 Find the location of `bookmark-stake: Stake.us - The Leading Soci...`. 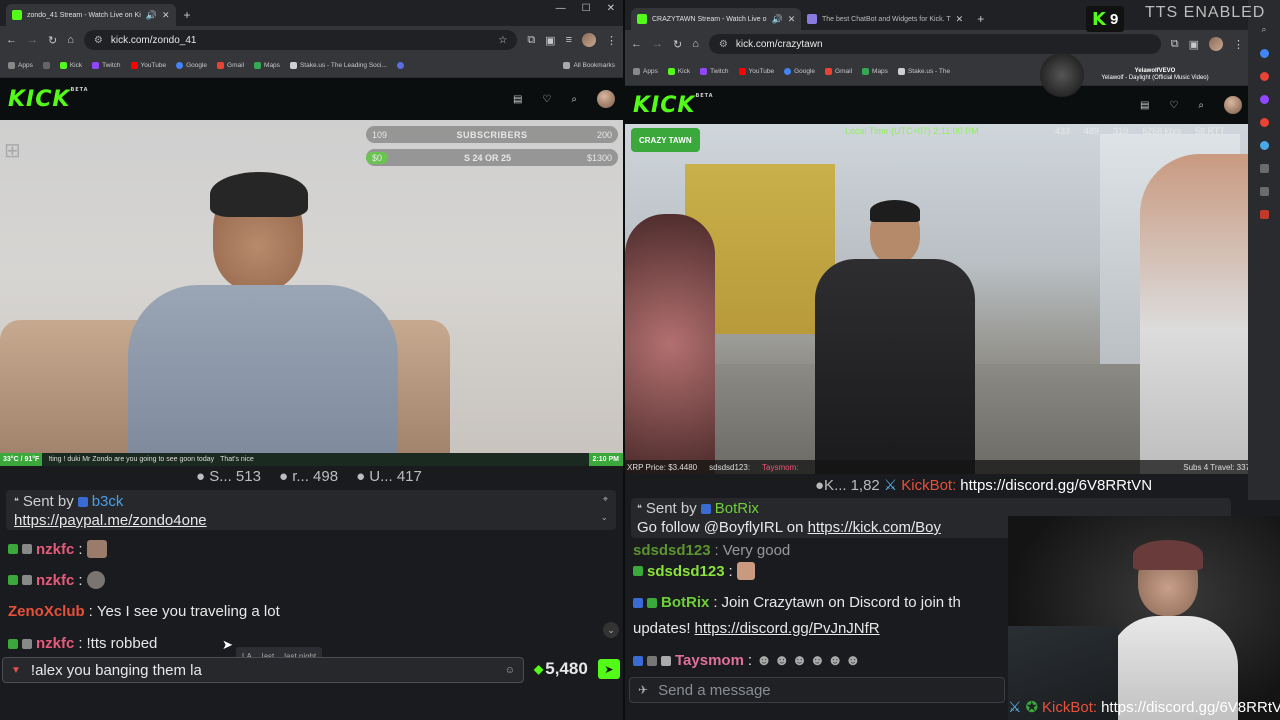

bookmark-stake: Stake.us - The Leading Soci... is located at coordinates (338, 65).